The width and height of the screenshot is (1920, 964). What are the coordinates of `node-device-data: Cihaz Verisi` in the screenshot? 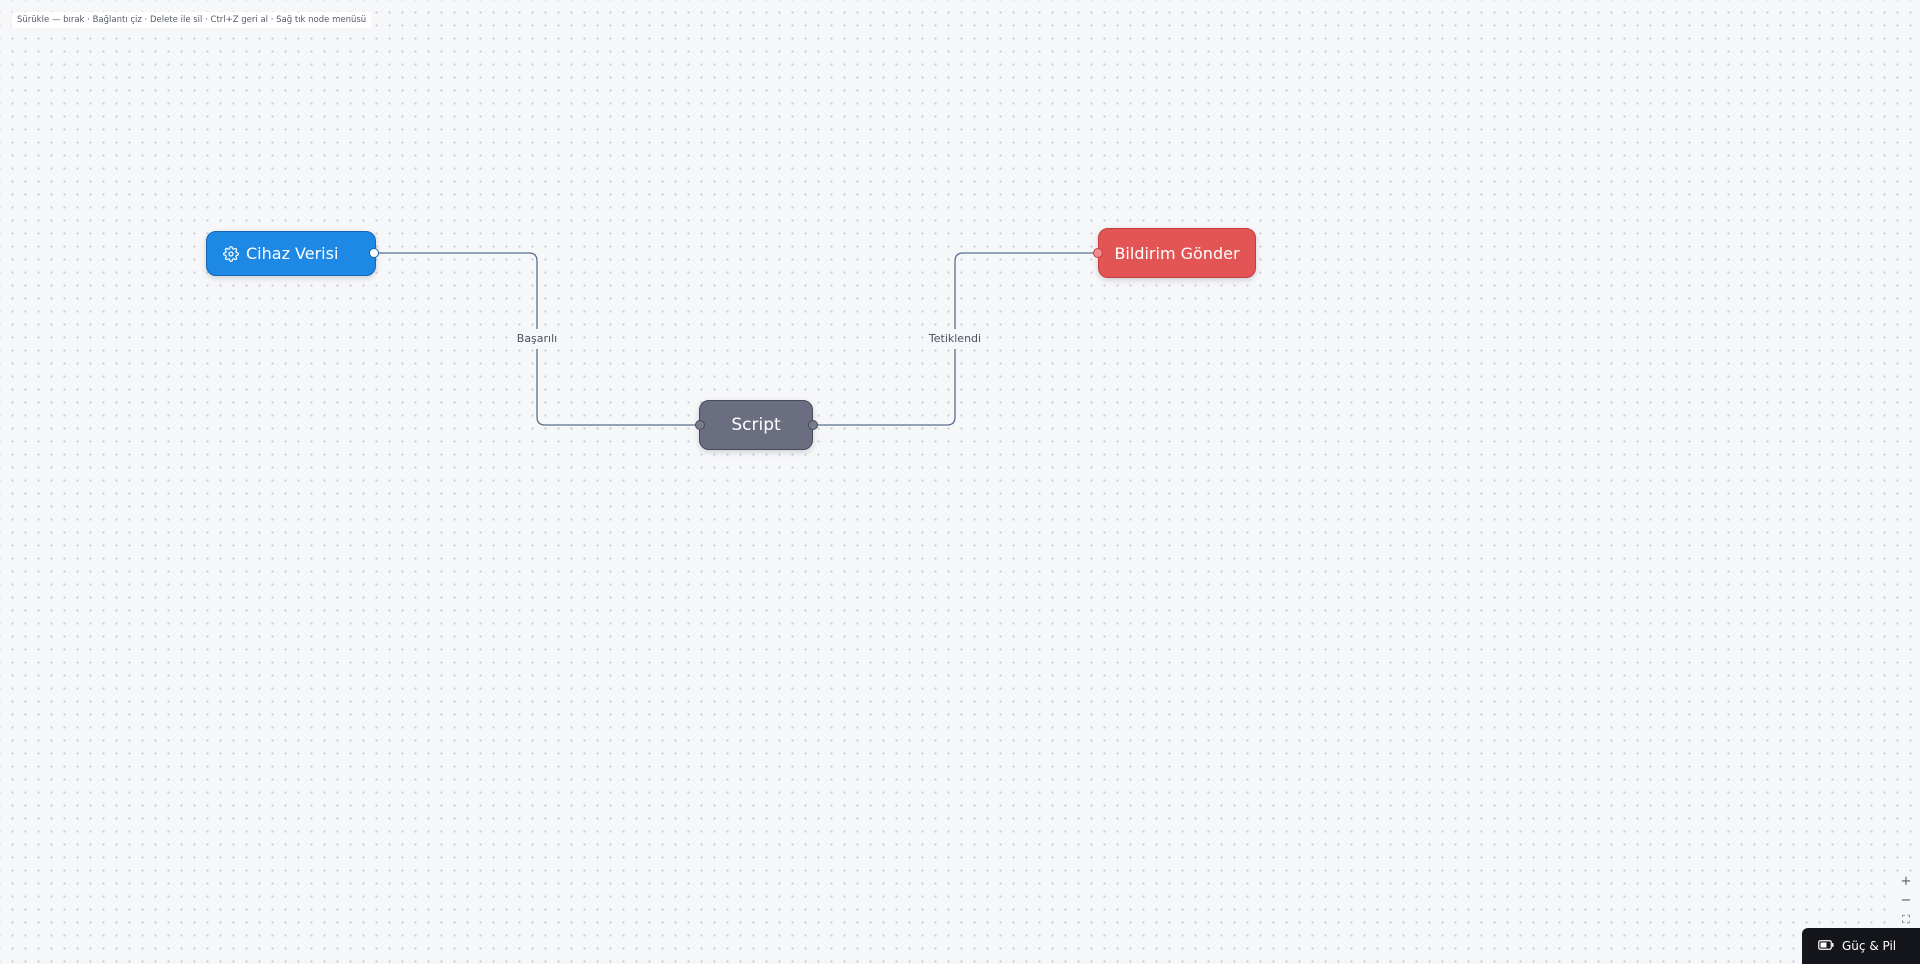 It's located at (291, 253).